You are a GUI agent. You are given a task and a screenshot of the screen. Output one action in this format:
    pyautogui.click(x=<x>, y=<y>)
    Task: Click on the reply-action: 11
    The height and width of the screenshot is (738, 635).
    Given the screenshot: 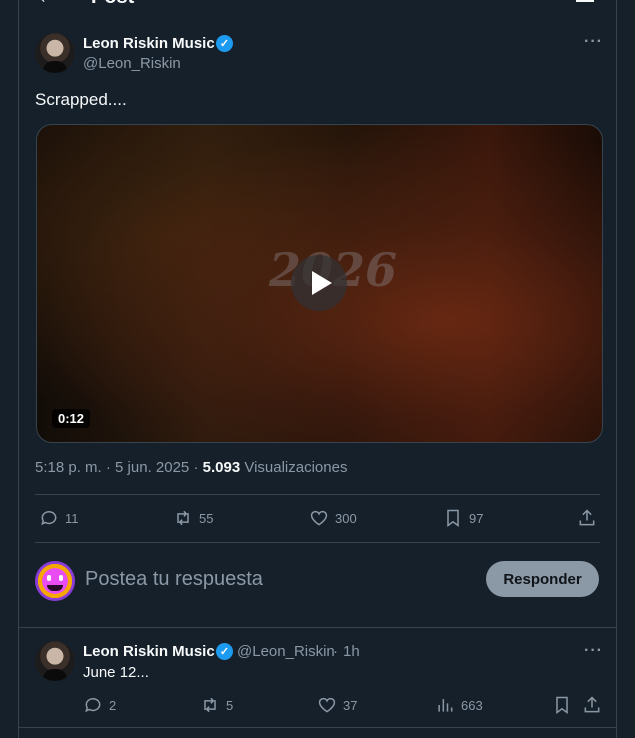 What is the action you would take?
    pyautogui.click(x=59, y=518)
    